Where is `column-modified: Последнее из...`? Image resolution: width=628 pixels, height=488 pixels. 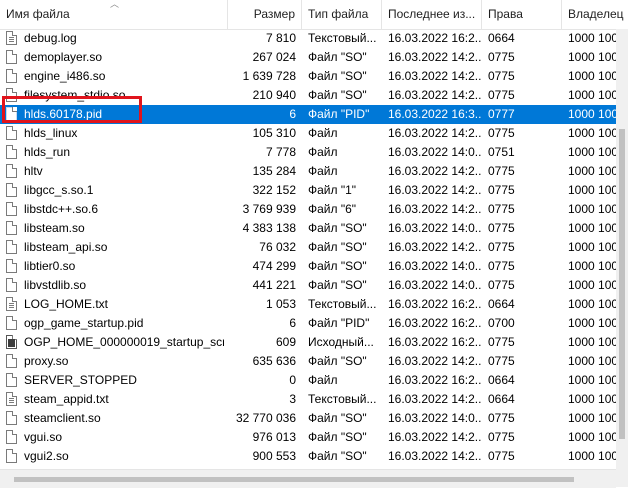 column-modified: Последнее из... is located at coordinates (432, 14).